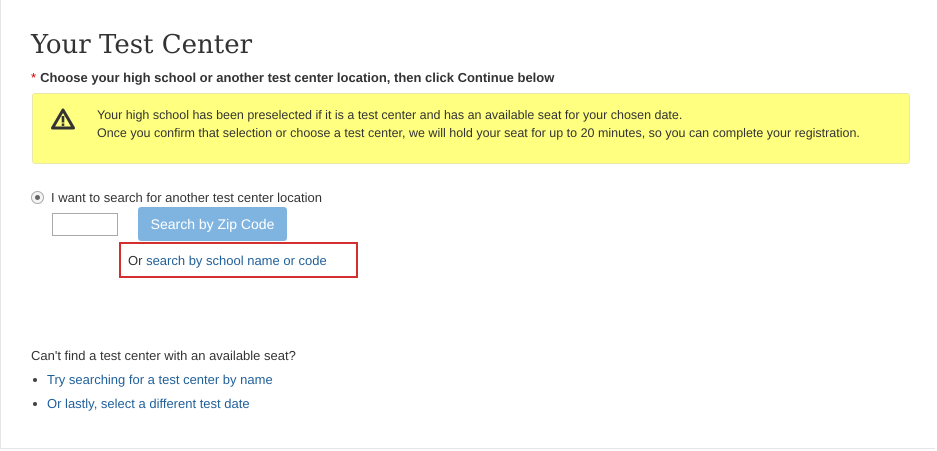 Image resolution: width=937 pixels, height=451 pixels. What do you see at coordinates (478, 133) in the screenshot?
I see `notice-text: Once you confirm that selection or choose a test center, we will hold your seat for up to 20 minutes, so you can complete your registration.` at bounding box center [478, 133].